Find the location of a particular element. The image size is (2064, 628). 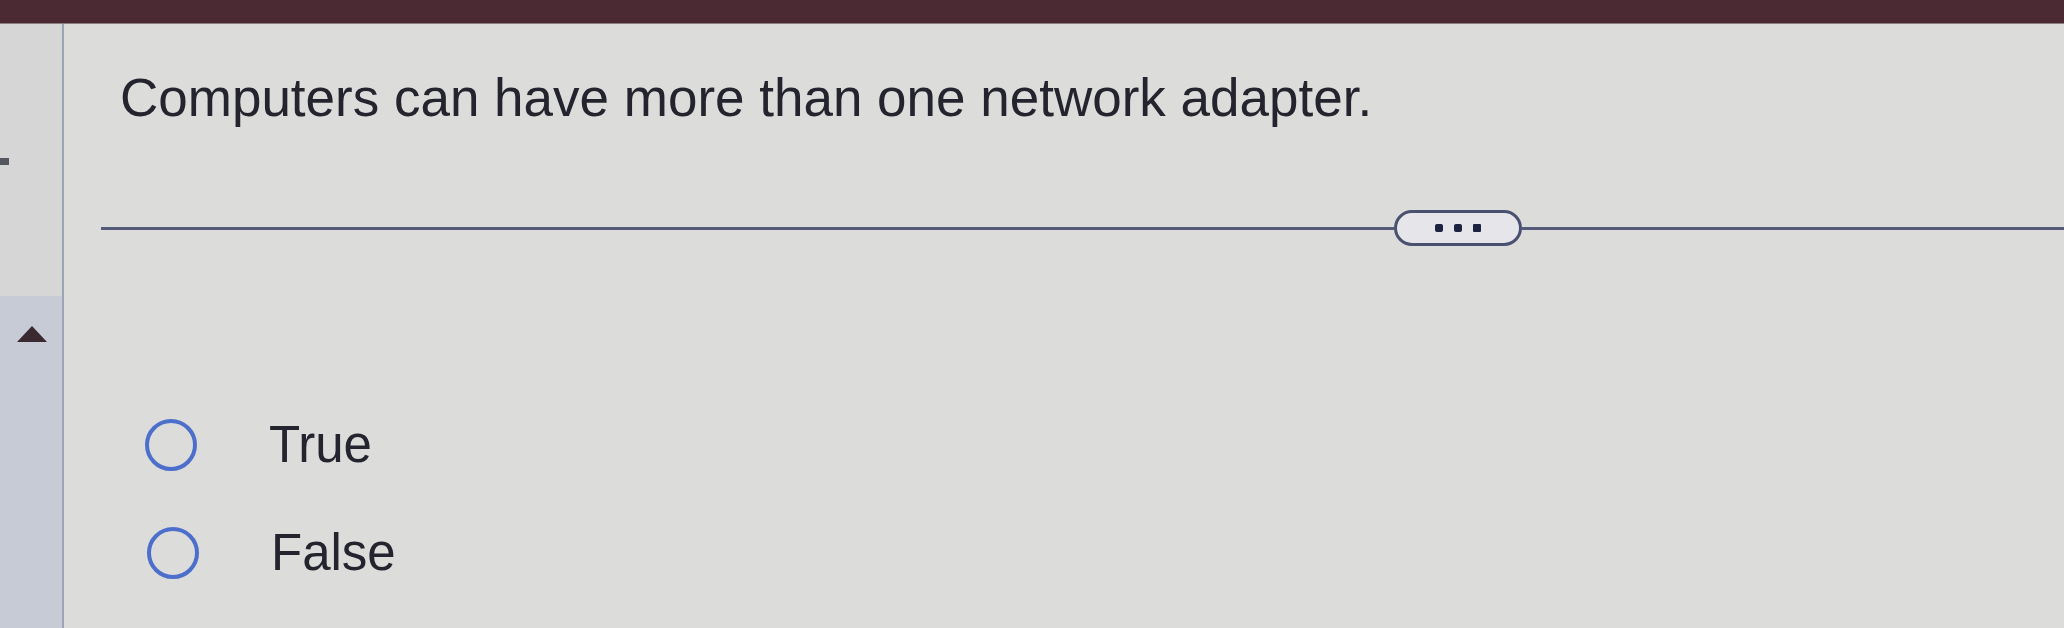

ellipsis-icon is located at coordinates (1458, 228).